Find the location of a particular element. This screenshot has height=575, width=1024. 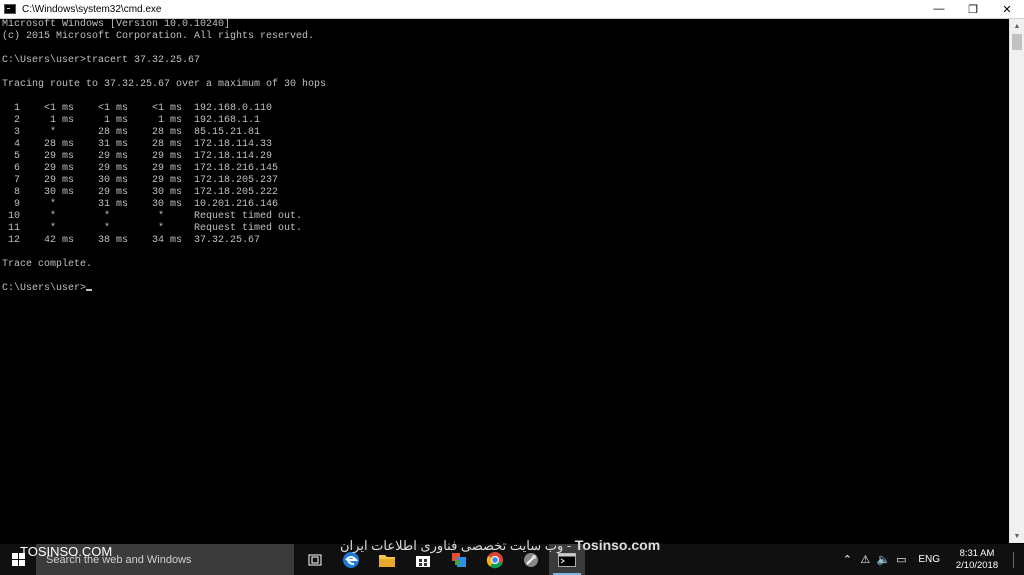

scrollbar-thumb is located at coordinates (1017, 42).